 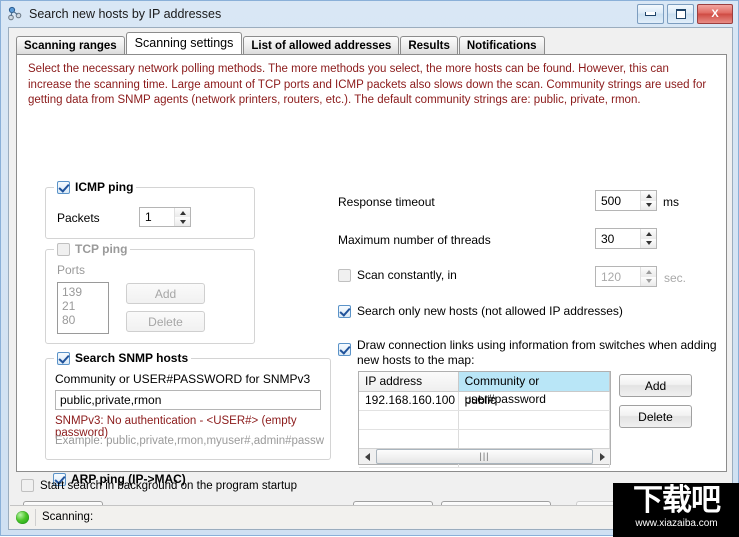 I want to click on icmp-ping-header: ICMP ping, so click(x=95, y=187).